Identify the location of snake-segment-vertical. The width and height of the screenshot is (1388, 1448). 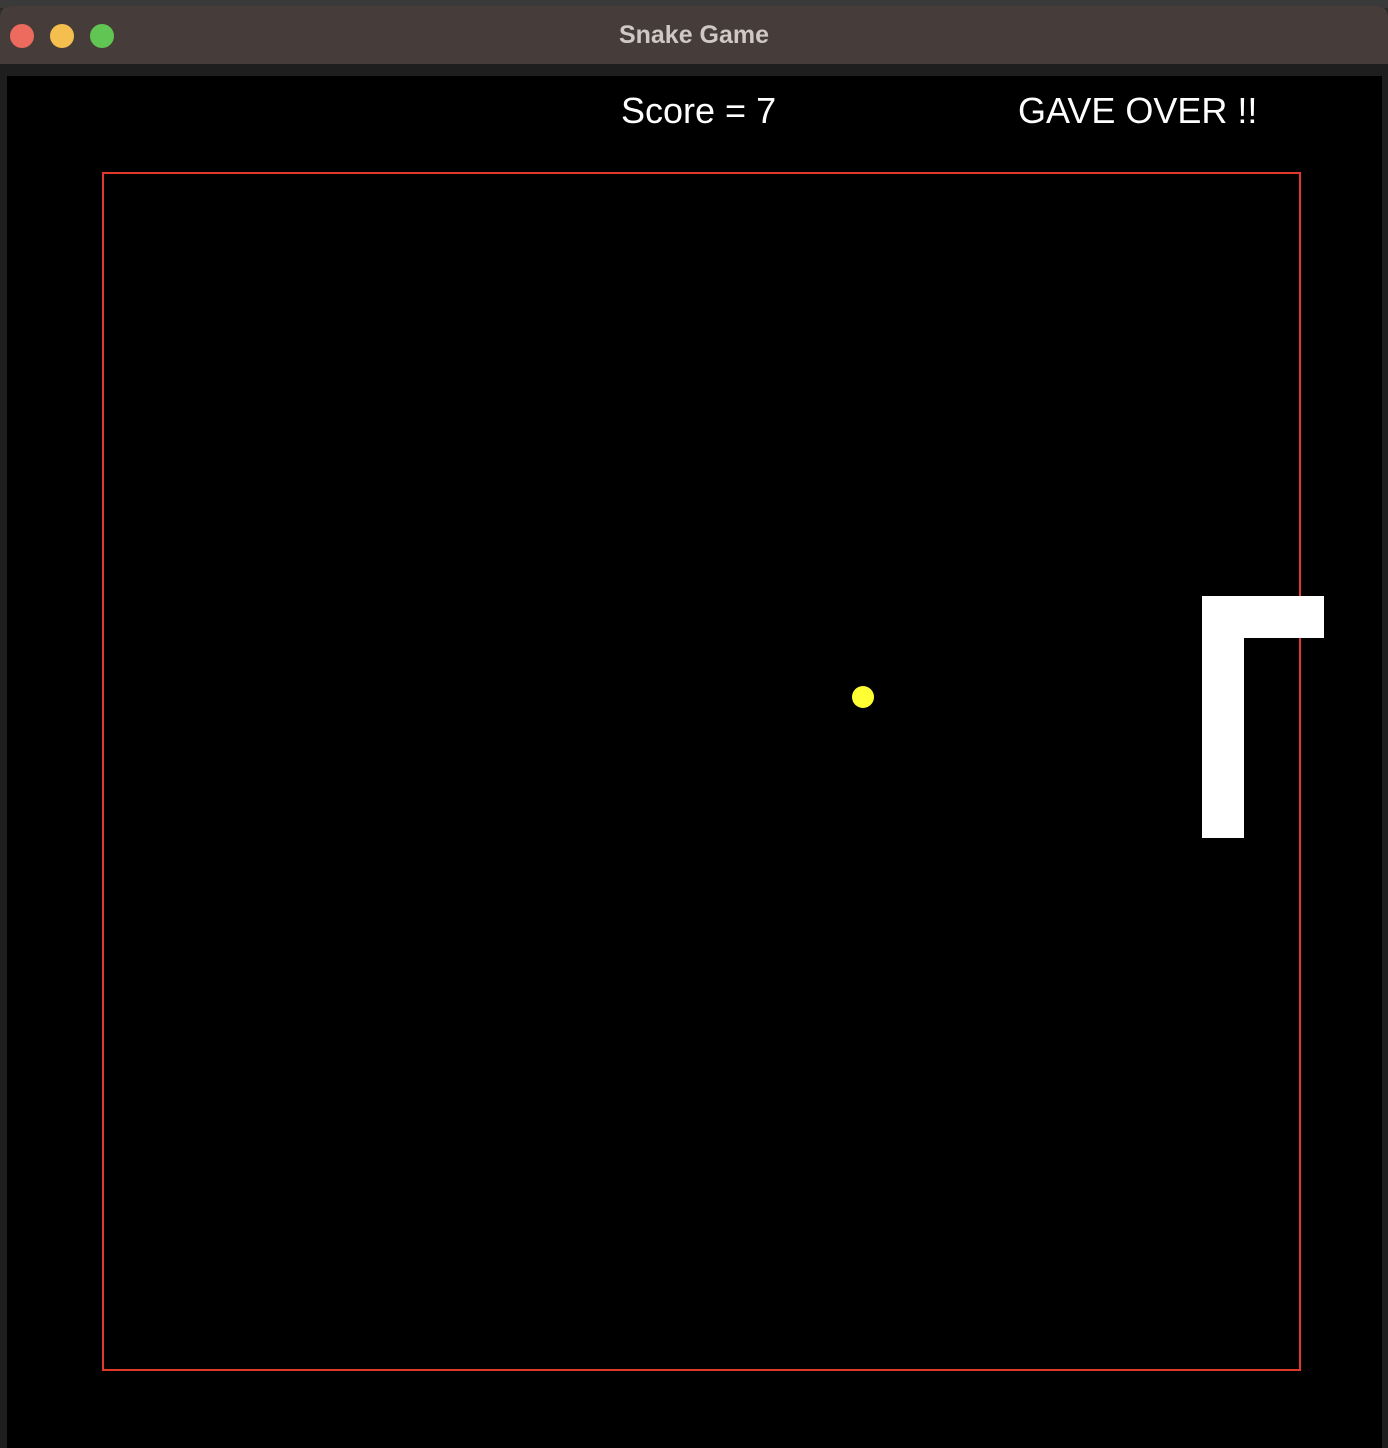
(1223, 717).